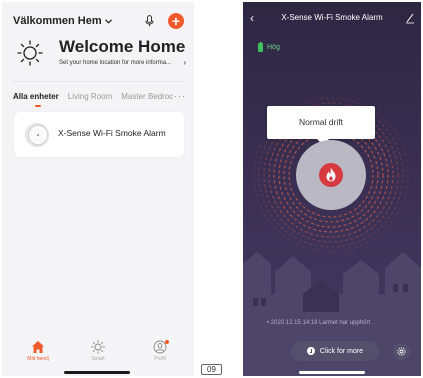 This screenshot has height=378, width=423. I want to click on page-number: 09, so click(211, 369).